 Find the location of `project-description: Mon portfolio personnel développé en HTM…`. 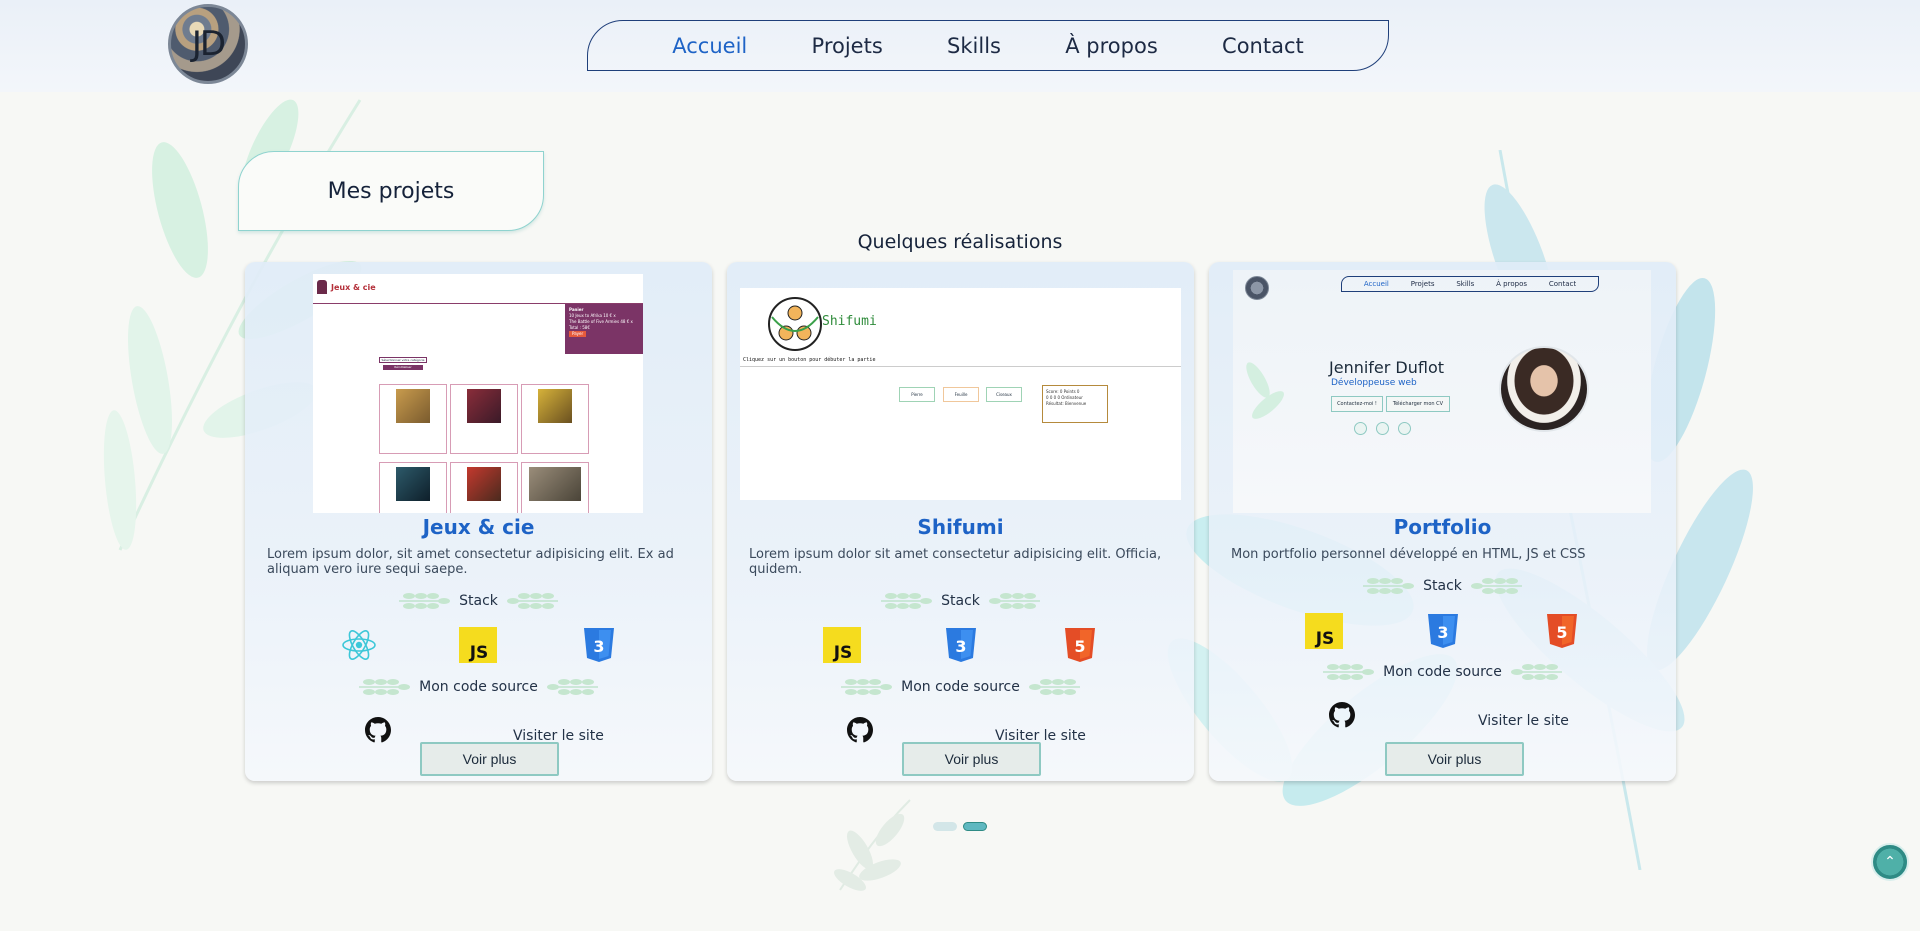

project-description: Mon portfolio personnel développé en HTM… is located at coordinates (1408, 554).